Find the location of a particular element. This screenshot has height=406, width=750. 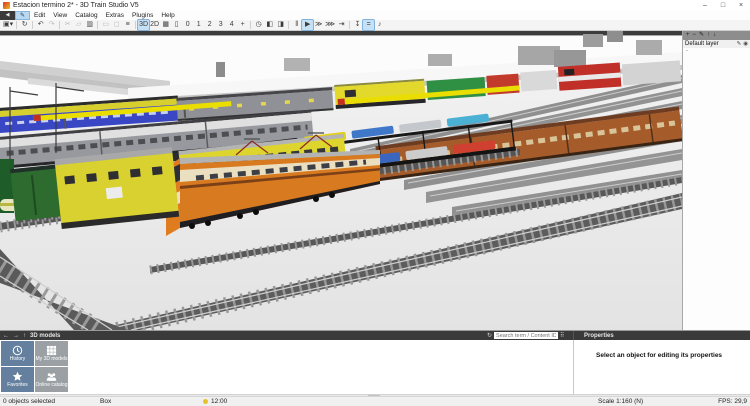

menu-edit: Edit is located at coordinates (39, 15).